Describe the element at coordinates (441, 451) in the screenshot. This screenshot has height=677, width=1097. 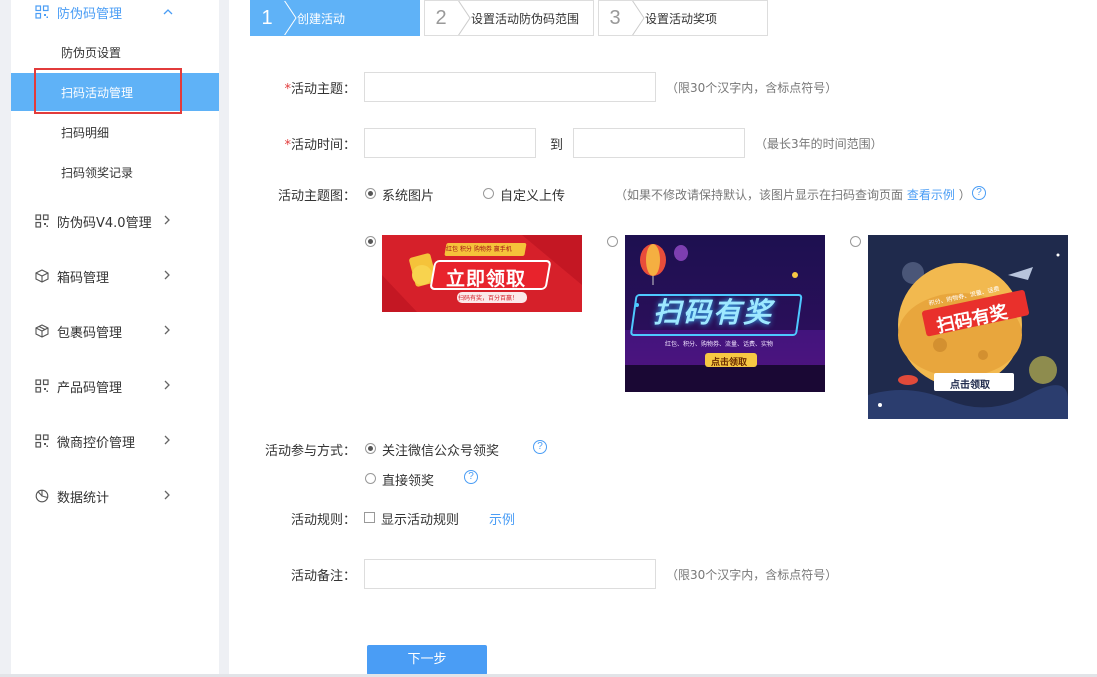
I see `follow-wechat-label: 关注微信公众号领奖` at that location.